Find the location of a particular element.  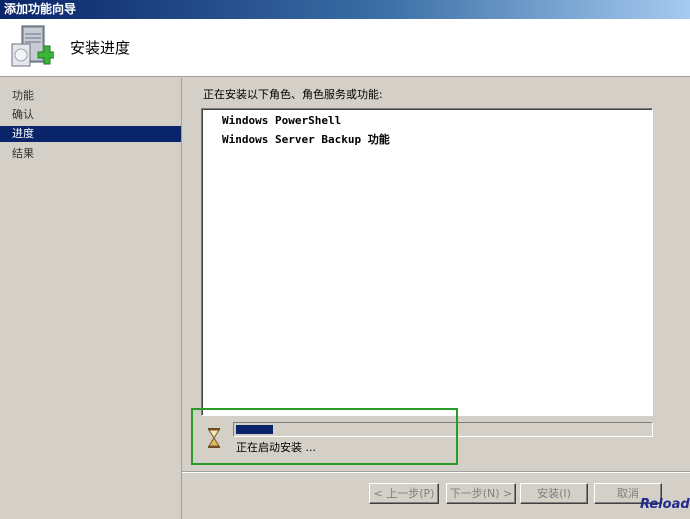

page-title: 安装进度 is located at coordinates (100, 48).